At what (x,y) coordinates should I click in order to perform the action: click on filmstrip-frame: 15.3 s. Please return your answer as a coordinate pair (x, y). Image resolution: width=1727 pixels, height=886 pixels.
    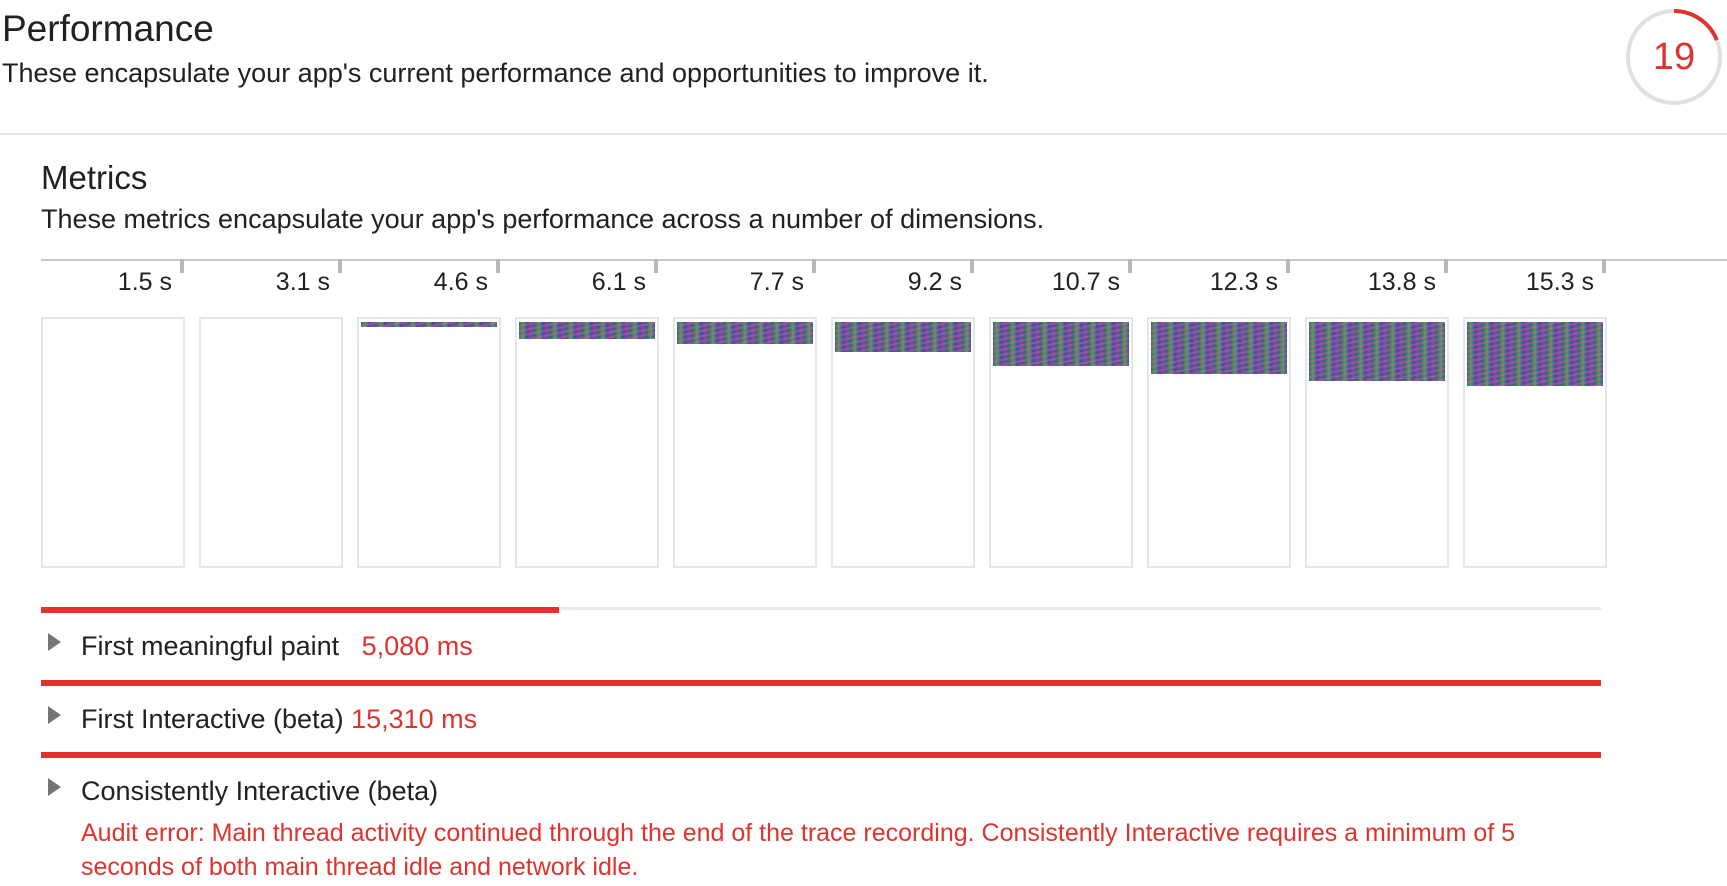
    Looking at the image, I should click on (1535, 419).